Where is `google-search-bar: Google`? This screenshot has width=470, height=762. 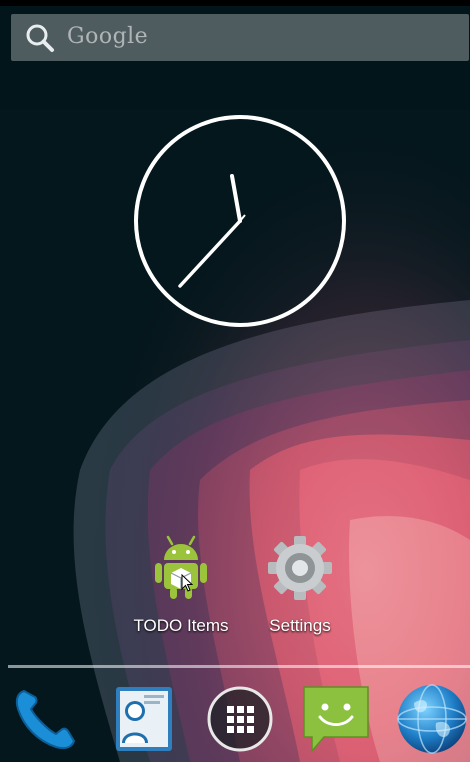
google-search-bar: Google is located at coordinates (240, 37).